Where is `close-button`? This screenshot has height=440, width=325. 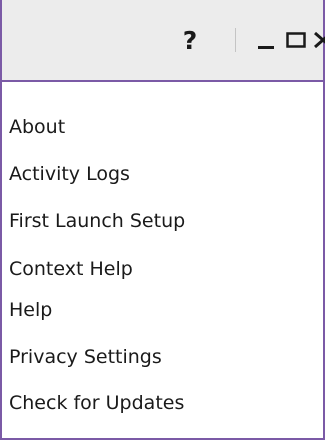 close-button is located at coordinates (319, 40).